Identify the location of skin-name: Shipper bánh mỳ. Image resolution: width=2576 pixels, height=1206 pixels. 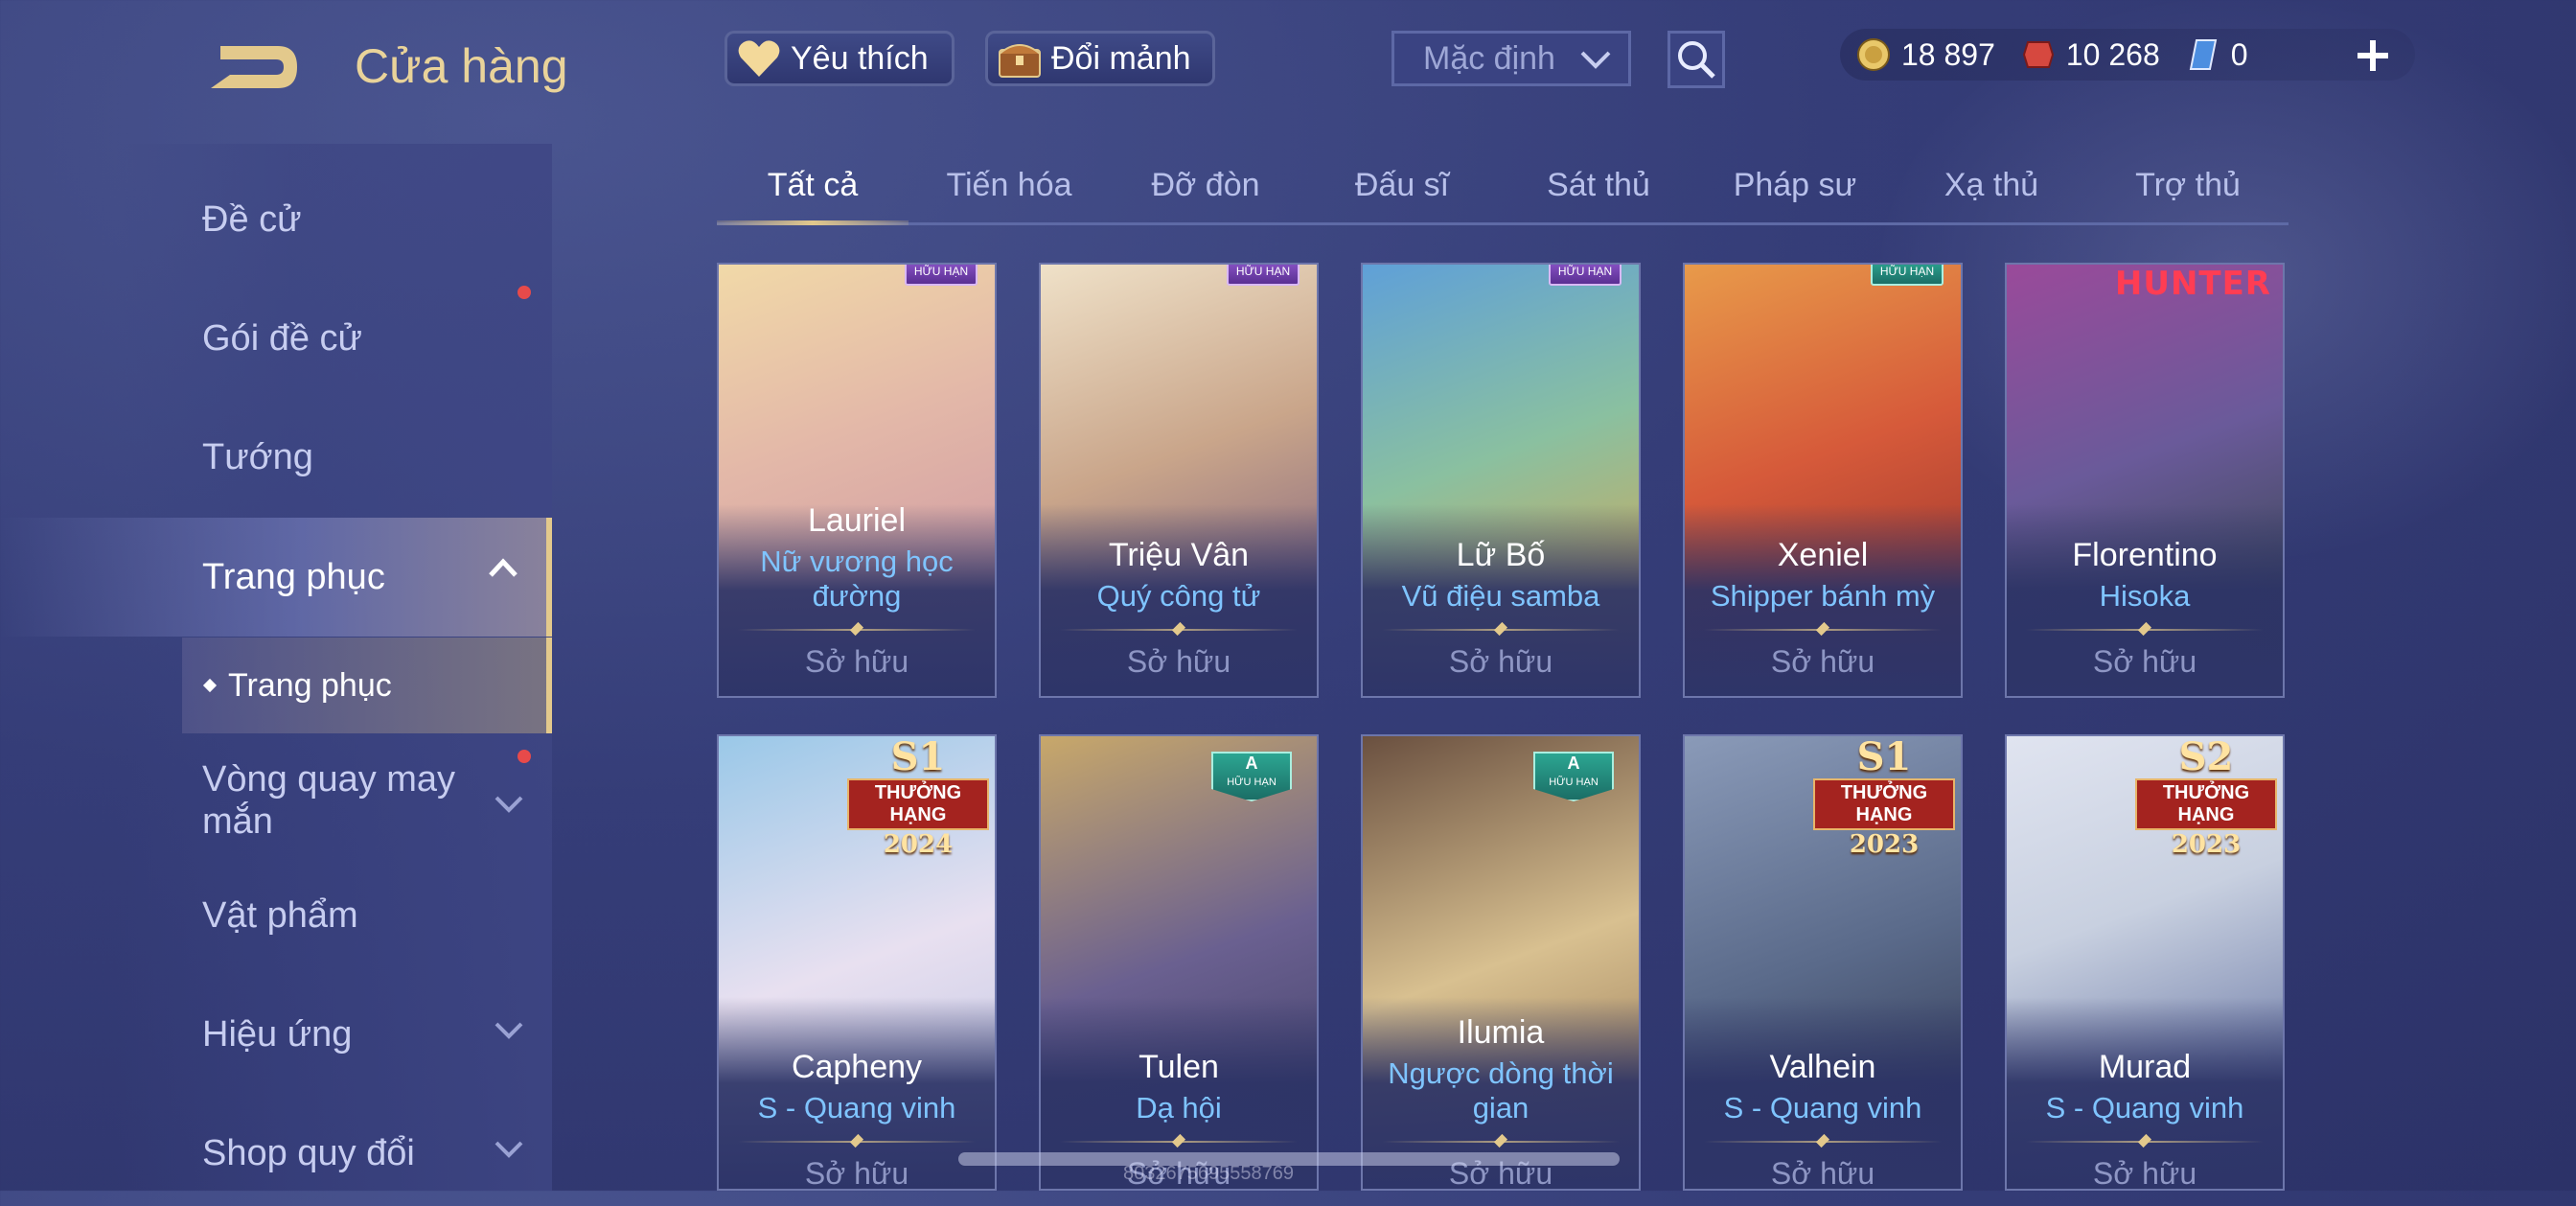
(1823, 596).